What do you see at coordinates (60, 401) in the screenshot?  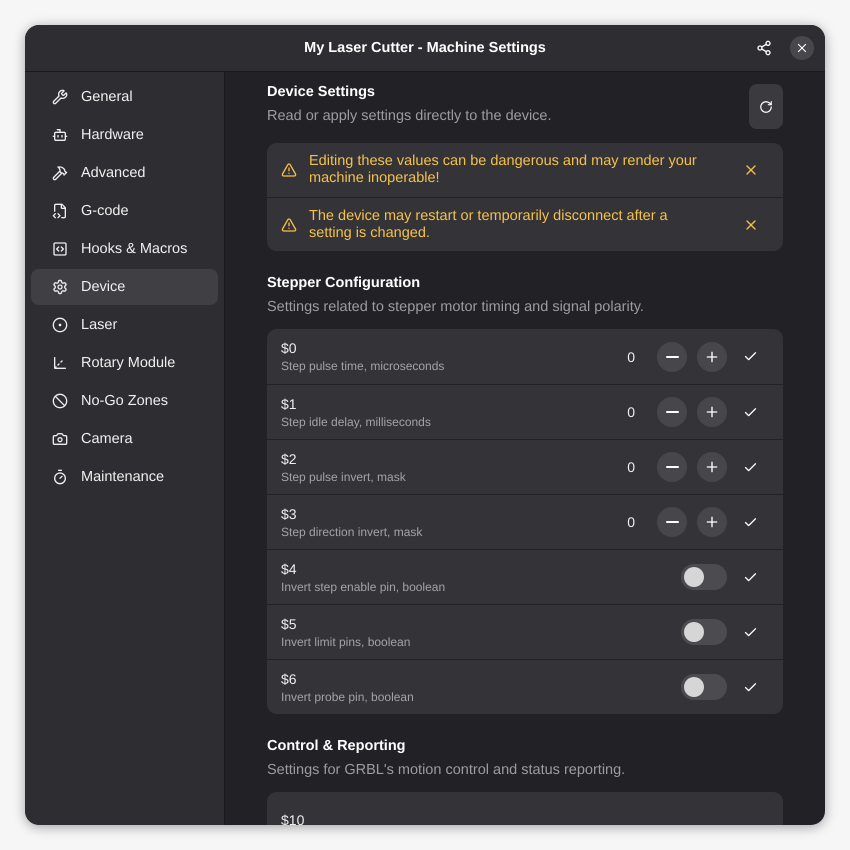 I see `ban-icon` at bounding box center [60, 401].